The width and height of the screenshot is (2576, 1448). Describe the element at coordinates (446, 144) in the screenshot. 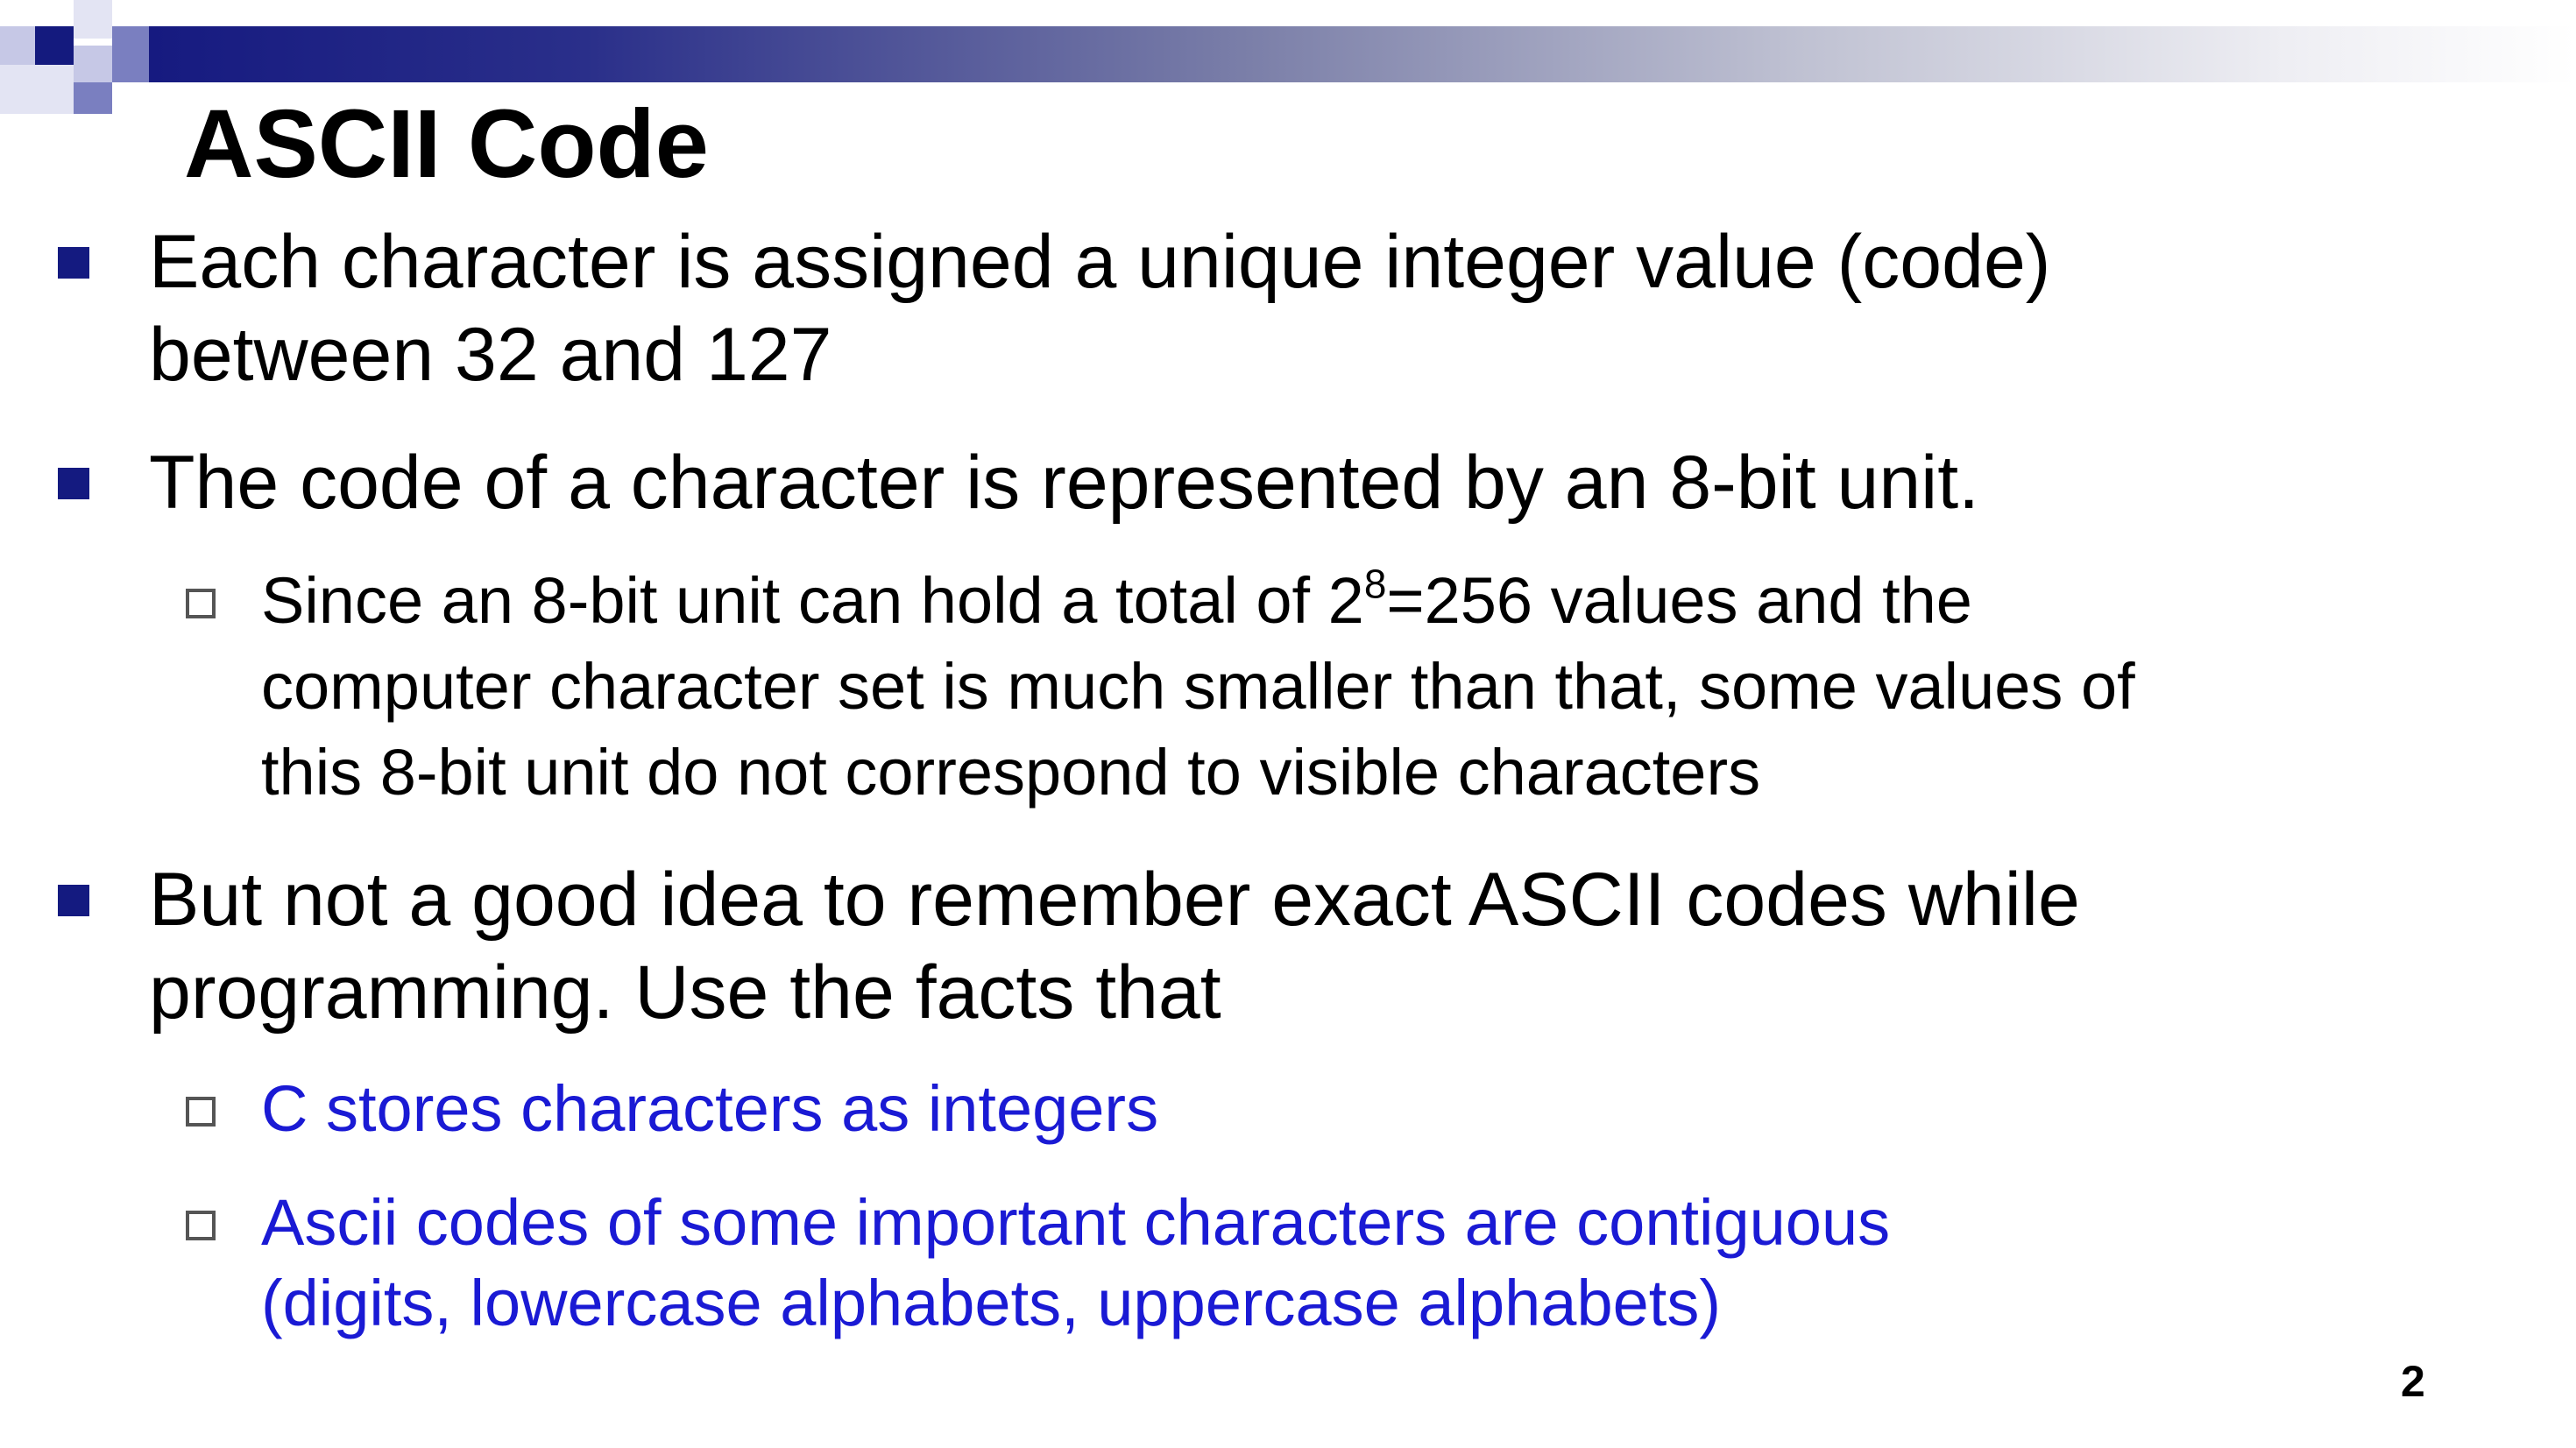

I see `slide-title: ASCII Code` at that location.